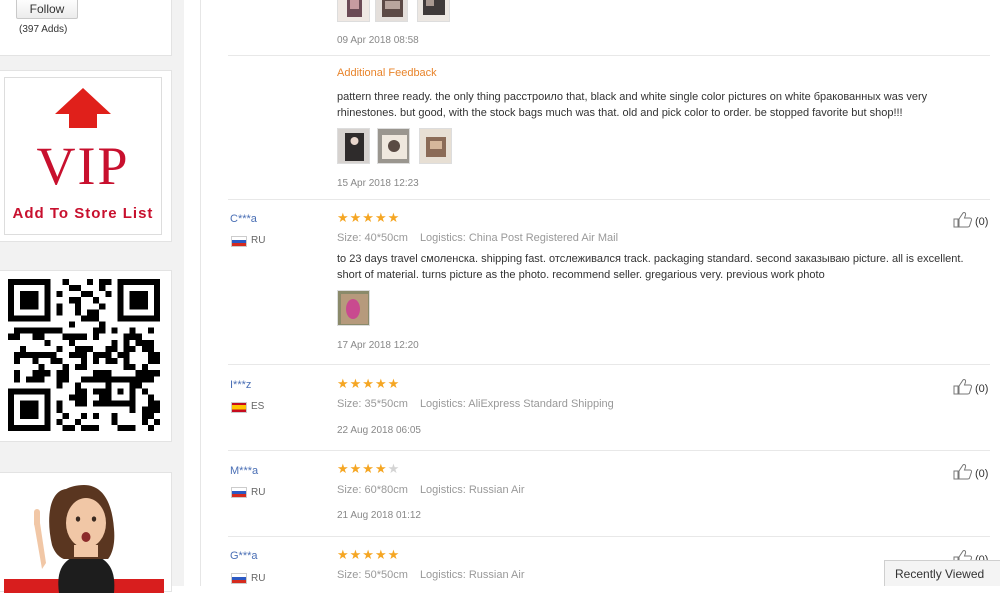 The image size is (1000, 593). Describe the element at coordinates (47, 9) in the screenshot. I see `follow-button: Follow` at that location.